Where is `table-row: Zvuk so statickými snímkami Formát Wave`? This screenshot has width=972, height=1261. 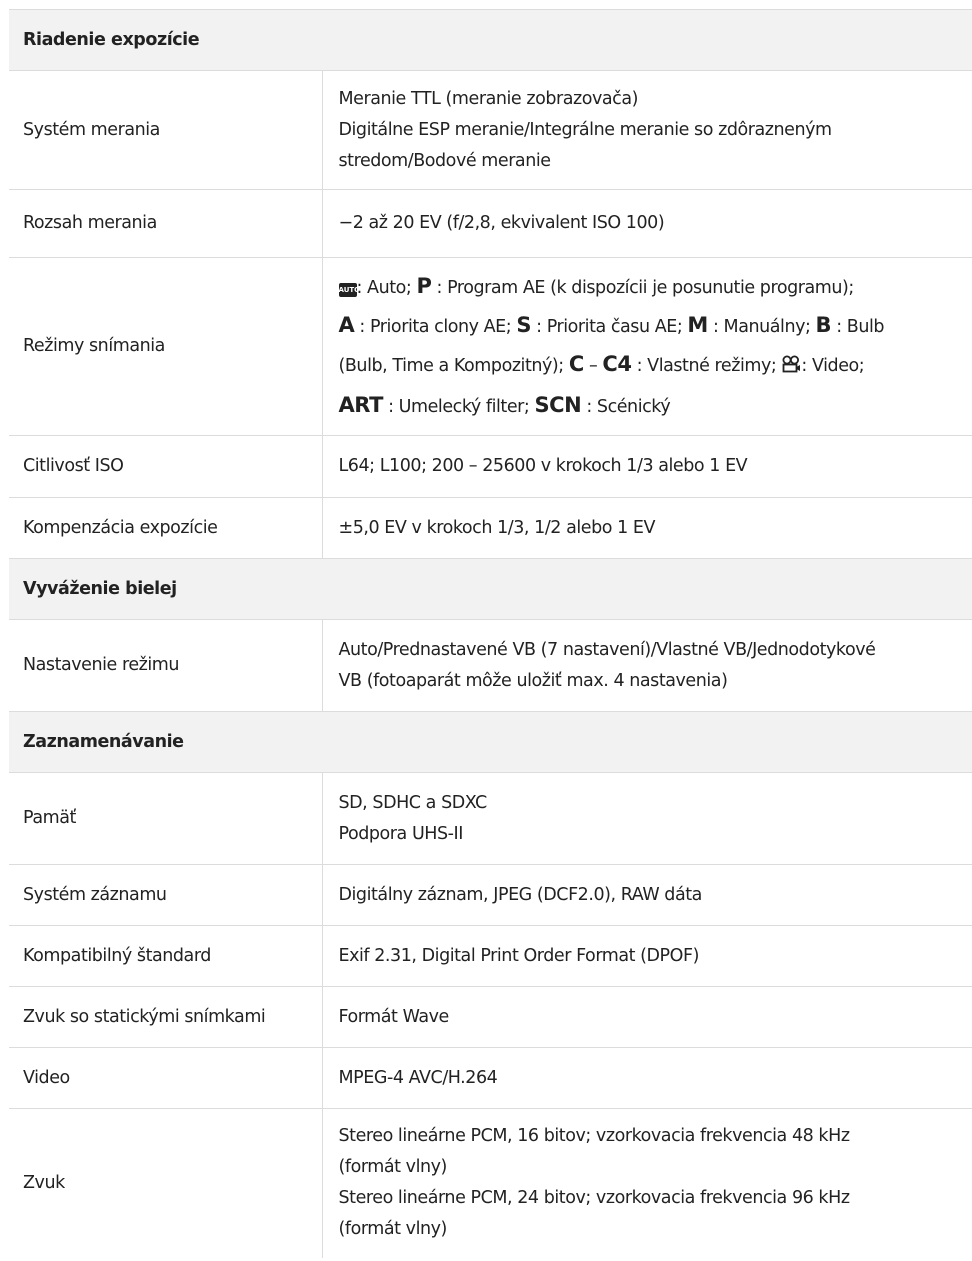
table-row: Zvuk so statickými snímkami Formát Wave is located at coordinates (490, 1017).